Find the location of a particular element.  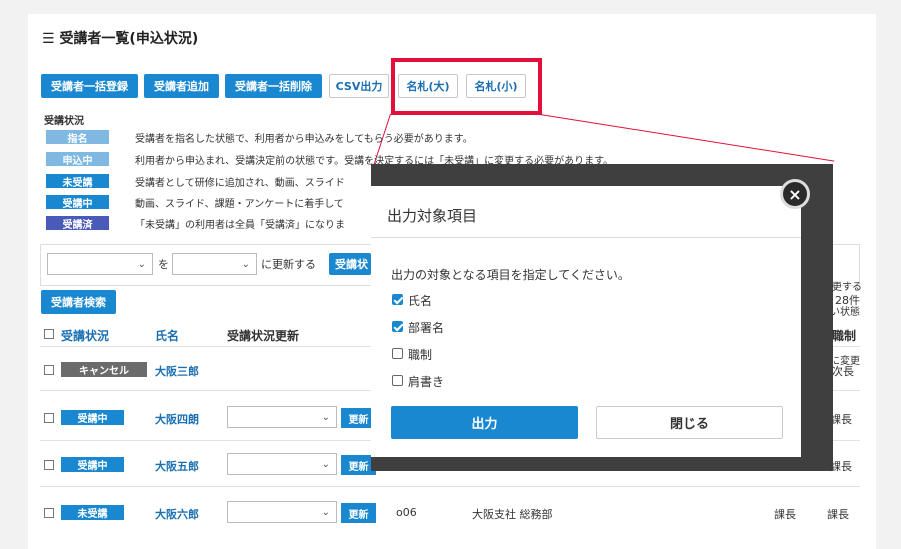

add-student-button: 受講者追加 is located at coordinates (181, 86).